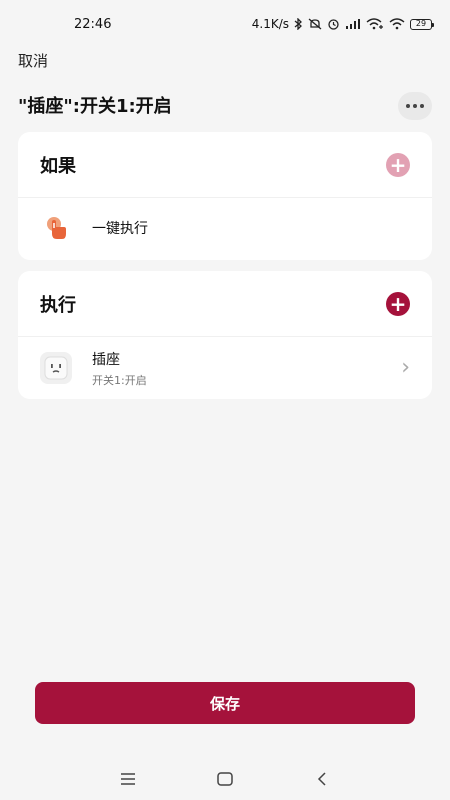 The image size is (450, 800). I want to click on bluetooth-icon, so click(298, 24).